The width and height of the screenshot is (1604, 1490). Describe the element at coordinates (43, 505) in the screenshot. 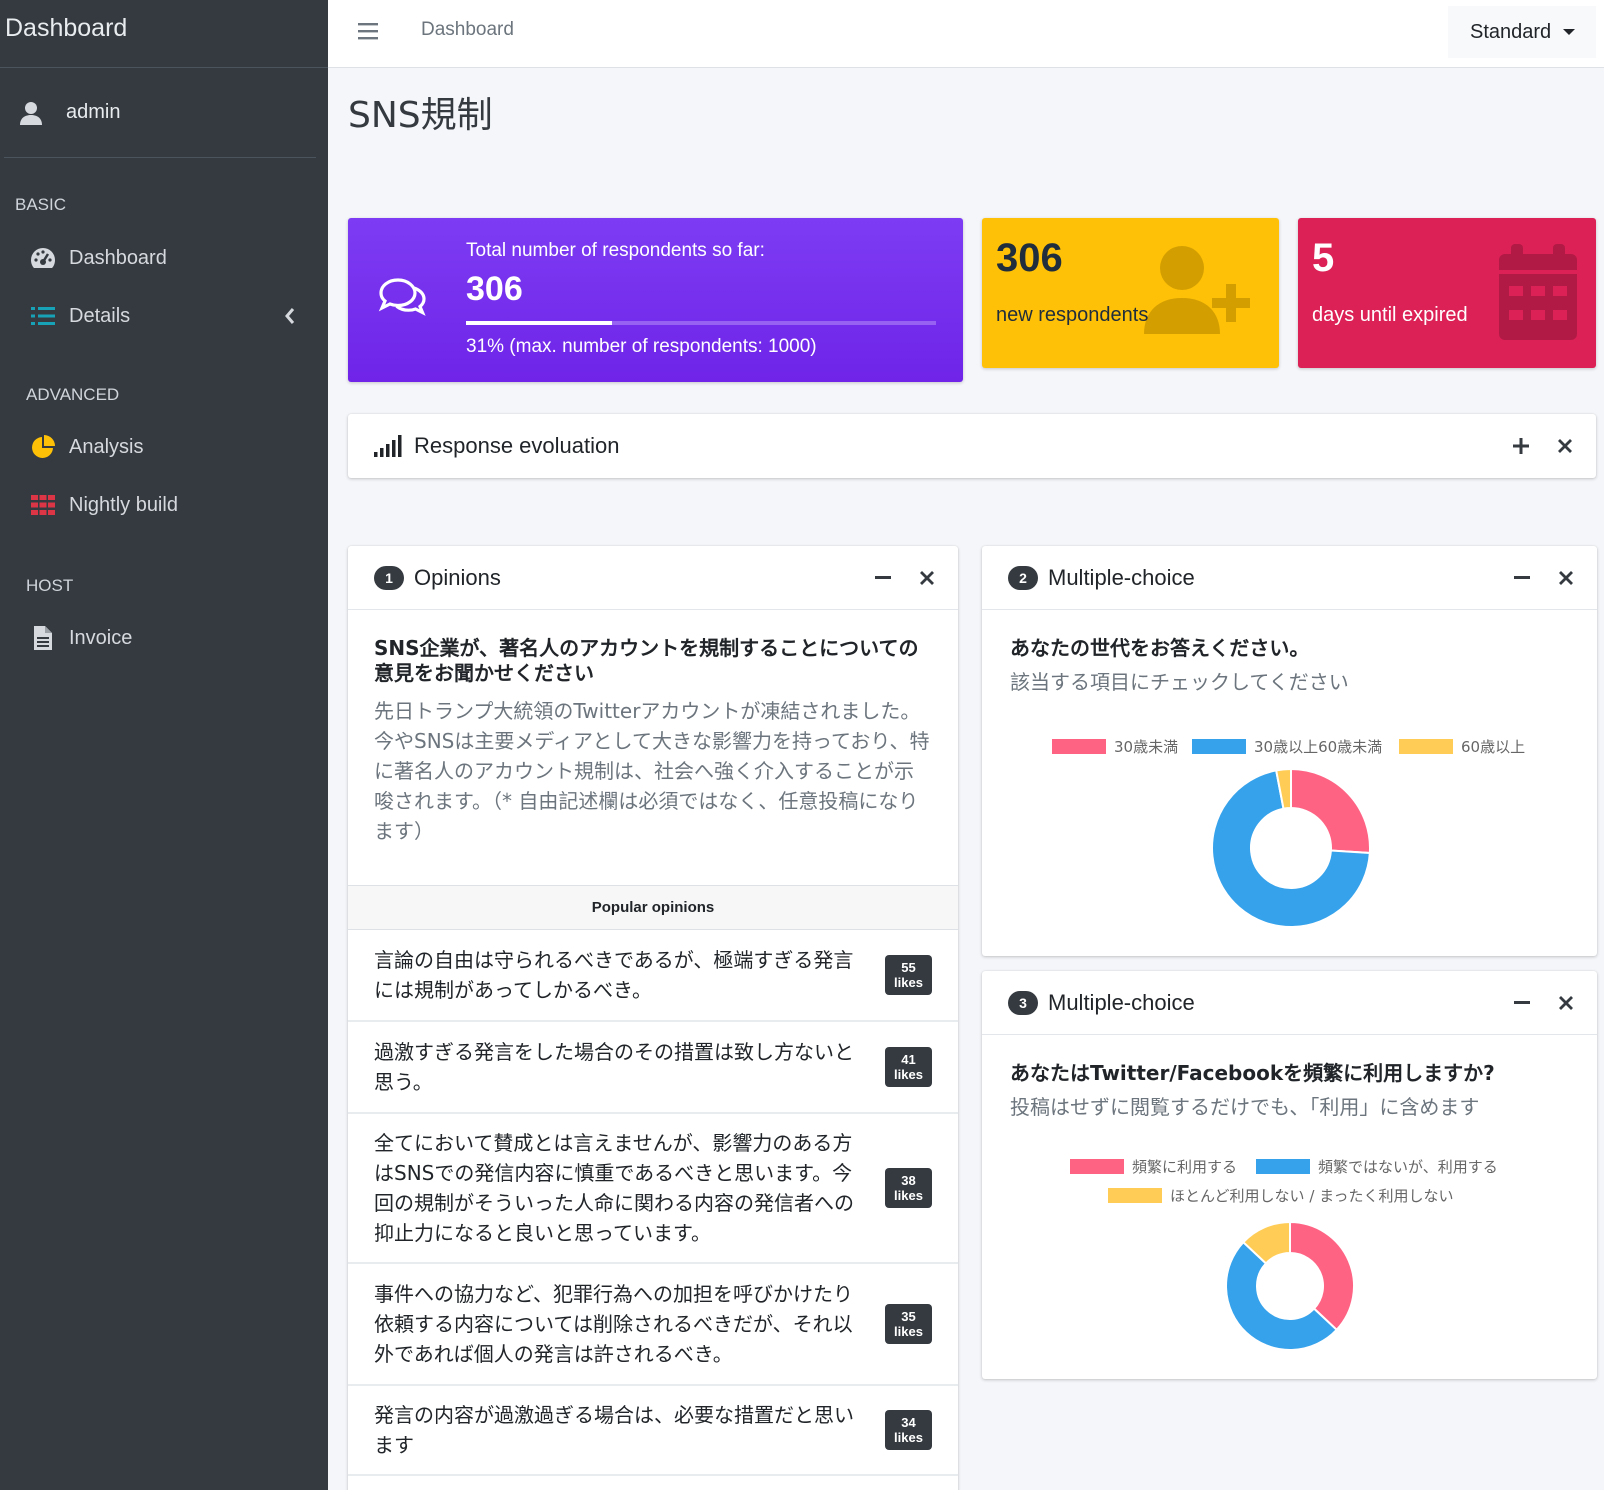

I see `grid-icon` at that location.